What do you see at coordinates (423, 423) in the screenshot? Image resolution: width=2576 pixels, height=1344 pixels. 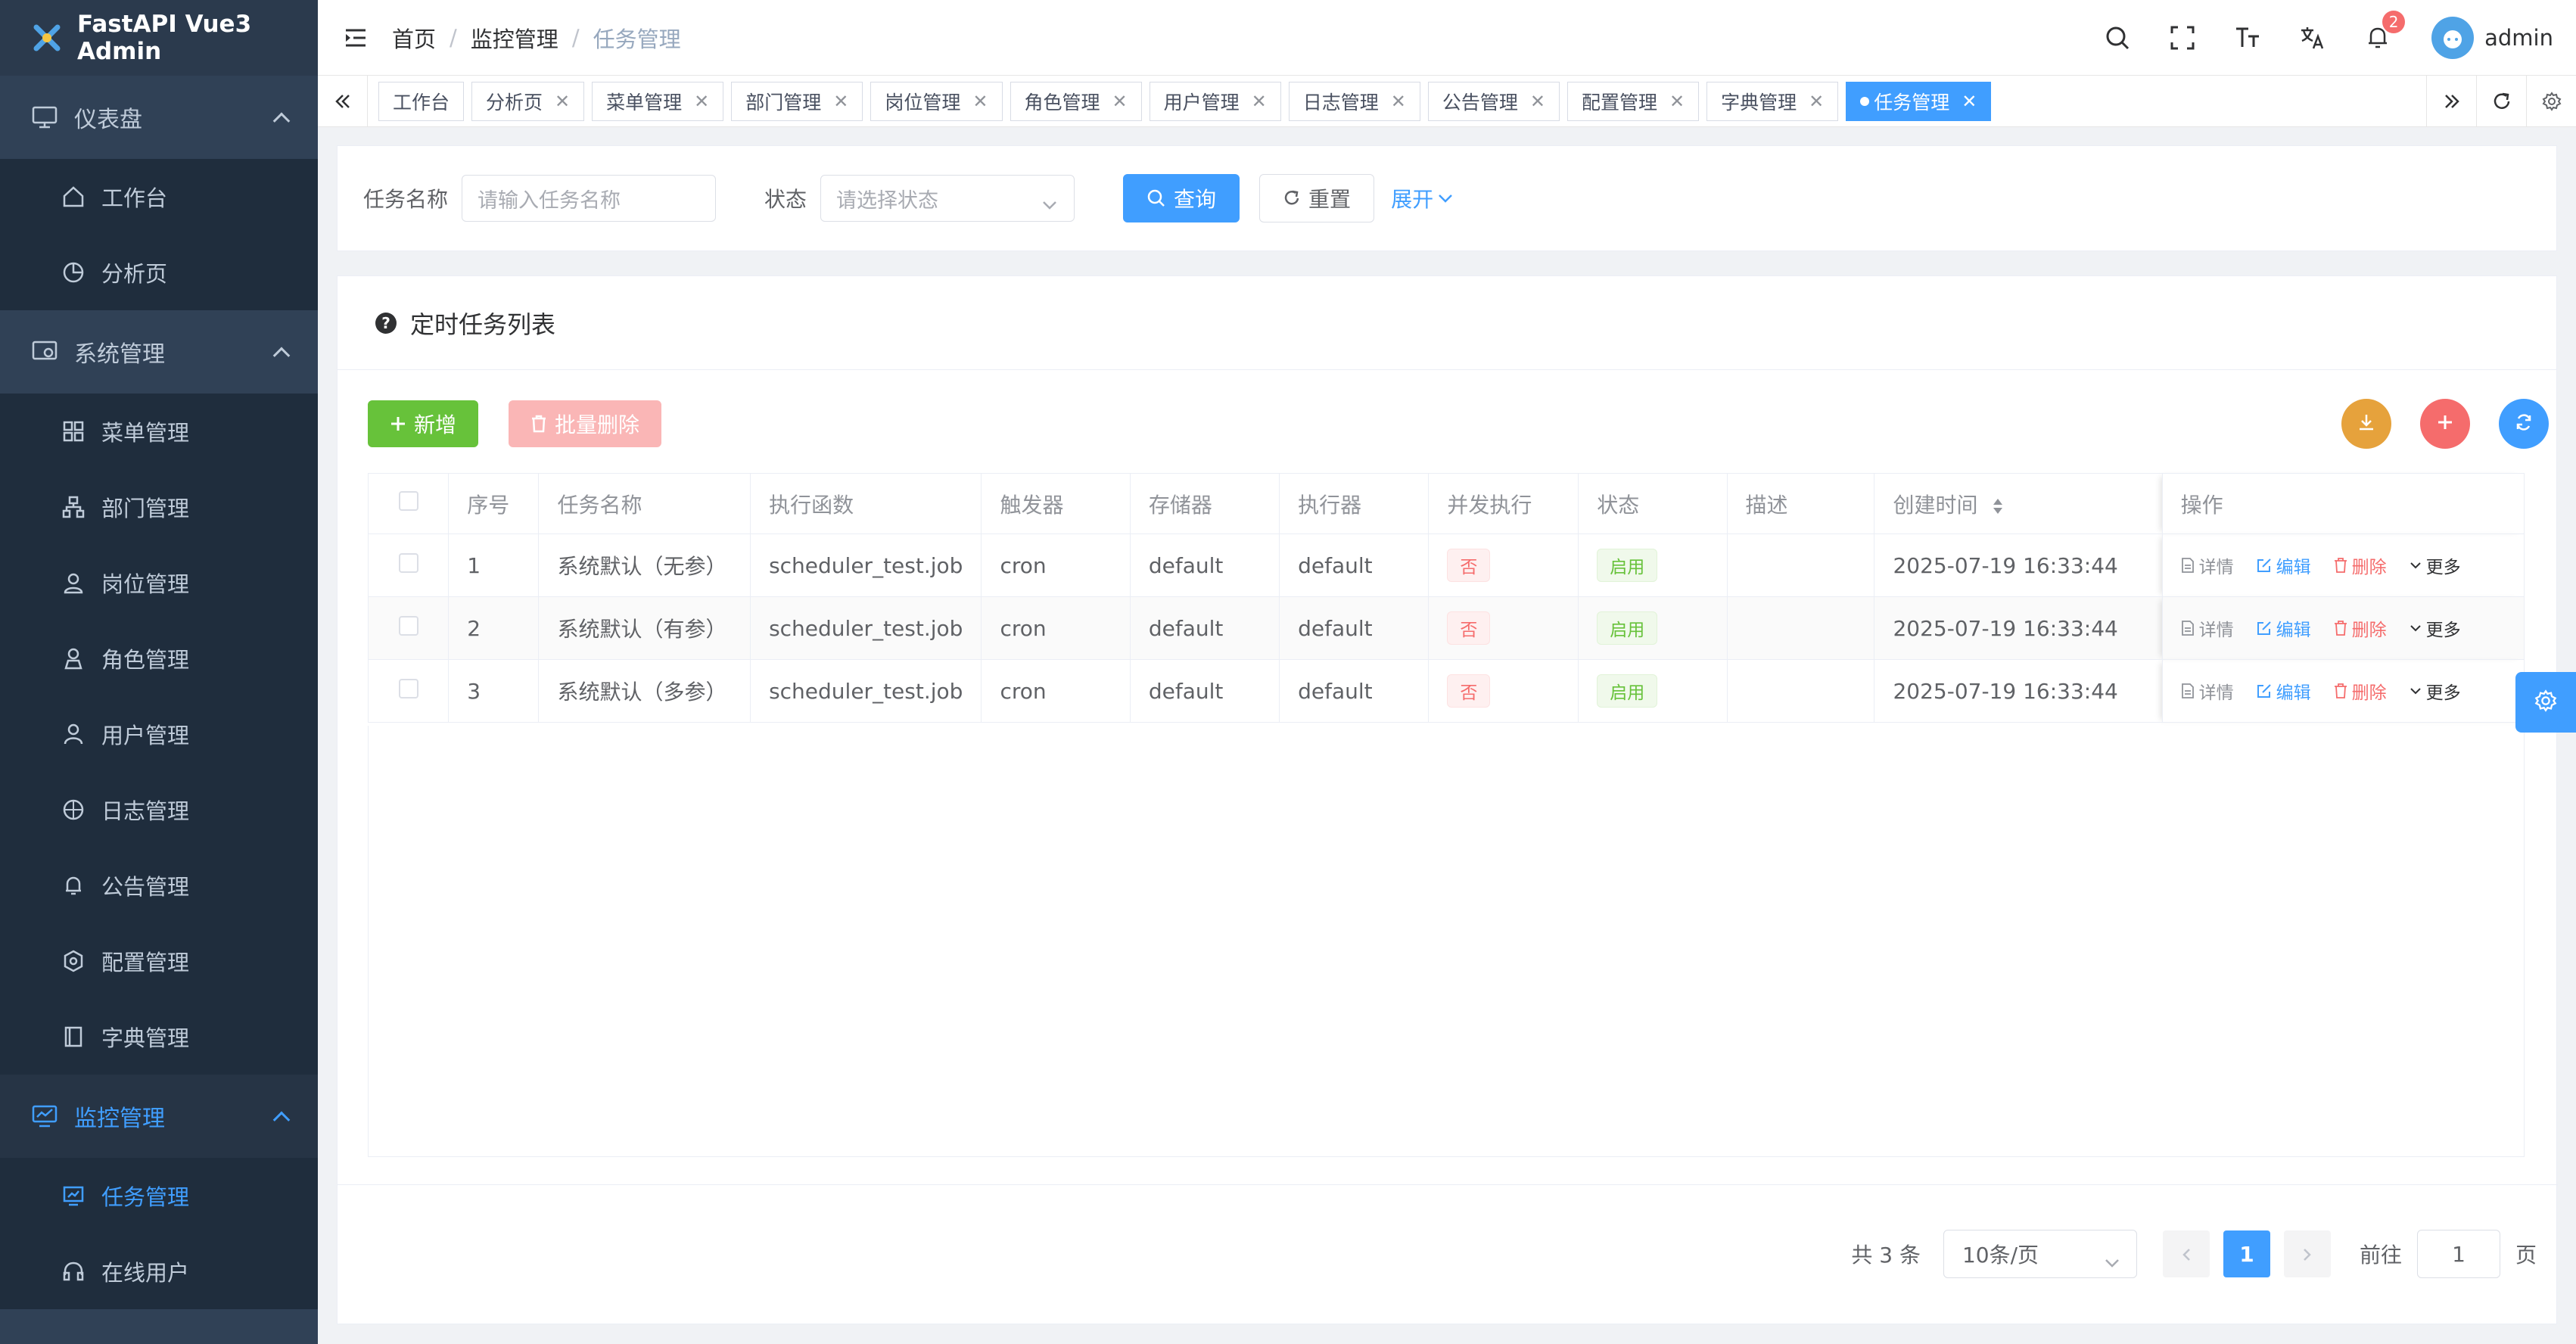 I see `add-button: 新增` at bounding box center [423, 423].